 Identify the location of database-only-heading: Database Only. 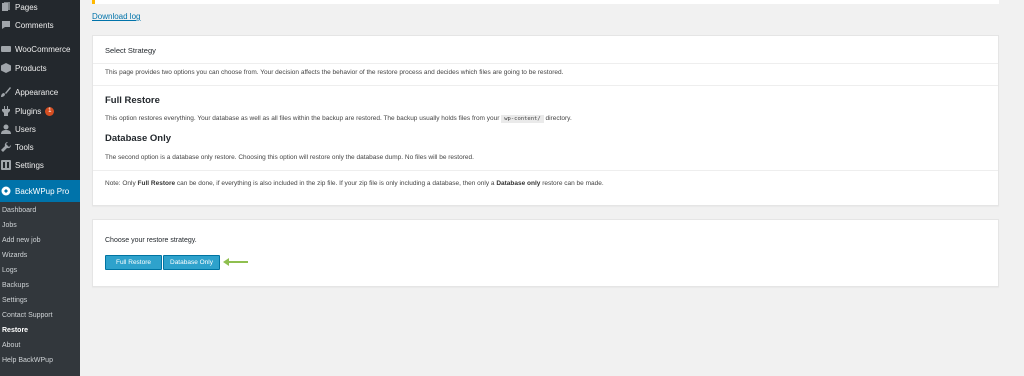
(138, 138).